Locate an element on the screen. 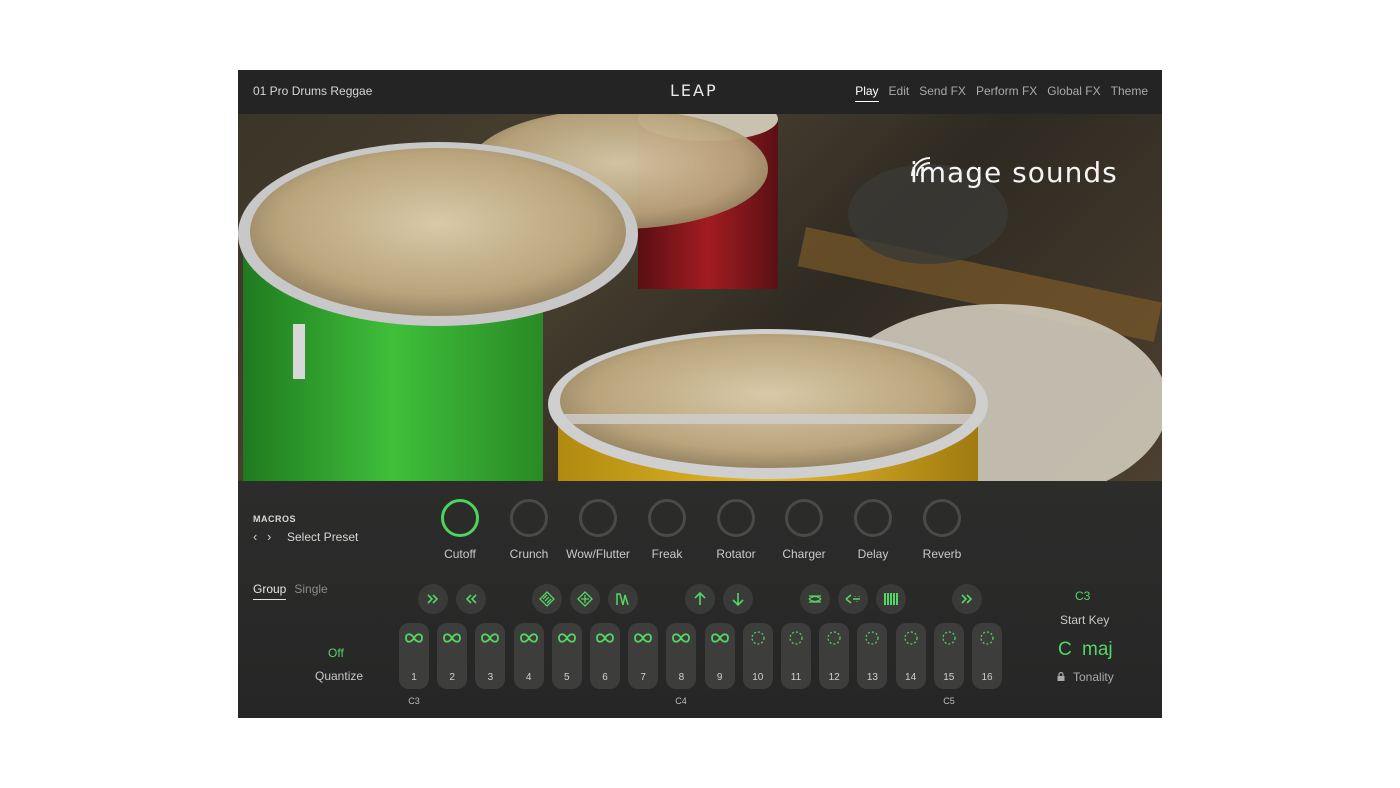 This screenshot has height=788, width=1400. rewind-double-button is located at coordinates (471, 599).